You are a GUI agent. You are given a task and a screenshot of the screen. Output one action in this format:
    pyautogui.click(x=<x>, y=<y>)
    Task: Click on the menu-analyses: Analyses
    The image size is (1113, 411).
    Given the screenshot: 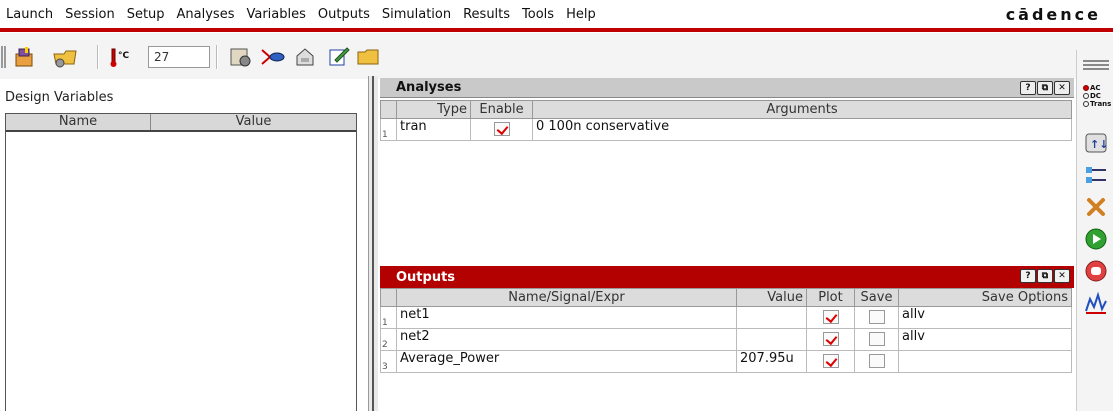 What is the action you would take?
    pyautogui.click(x=206, y=14)
    